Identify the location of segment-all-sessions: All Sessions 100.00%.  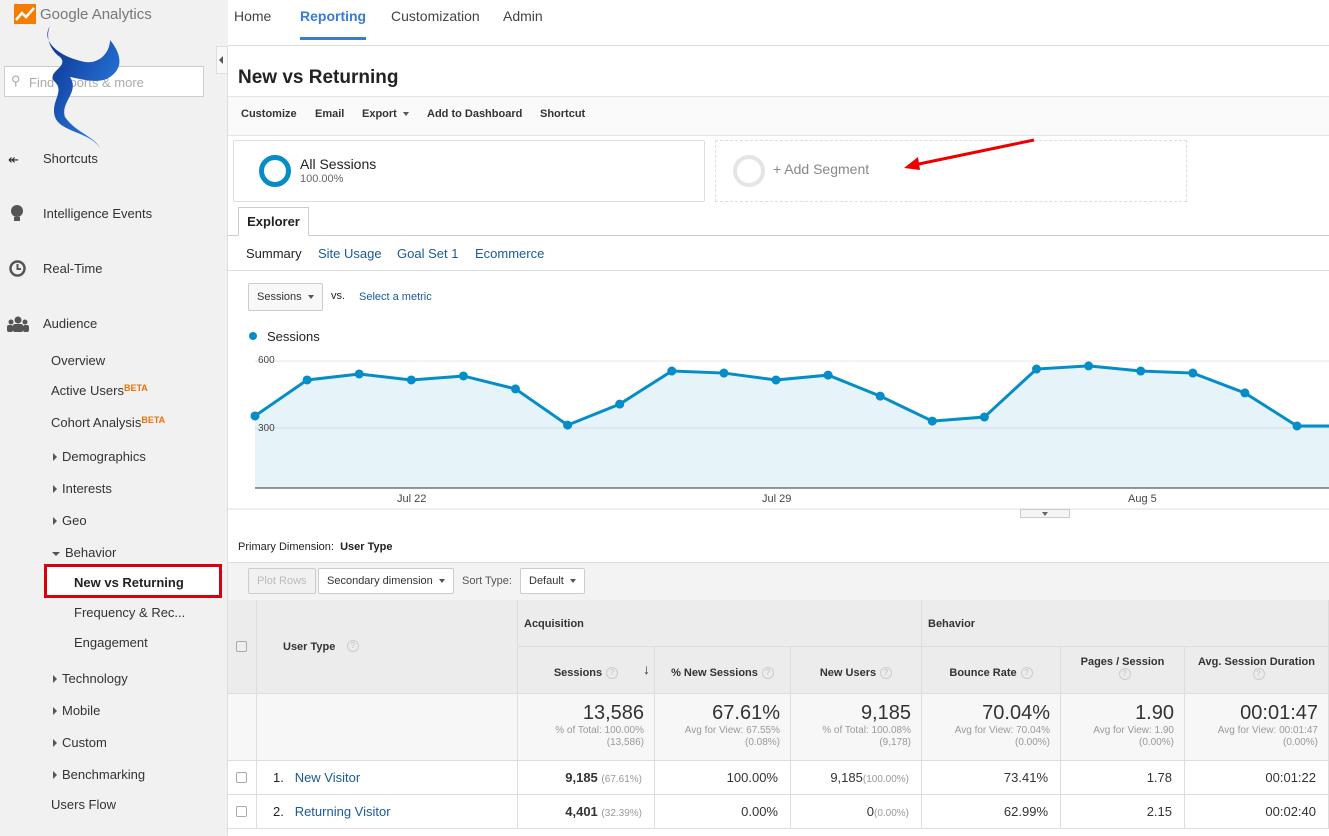
(469, 171).